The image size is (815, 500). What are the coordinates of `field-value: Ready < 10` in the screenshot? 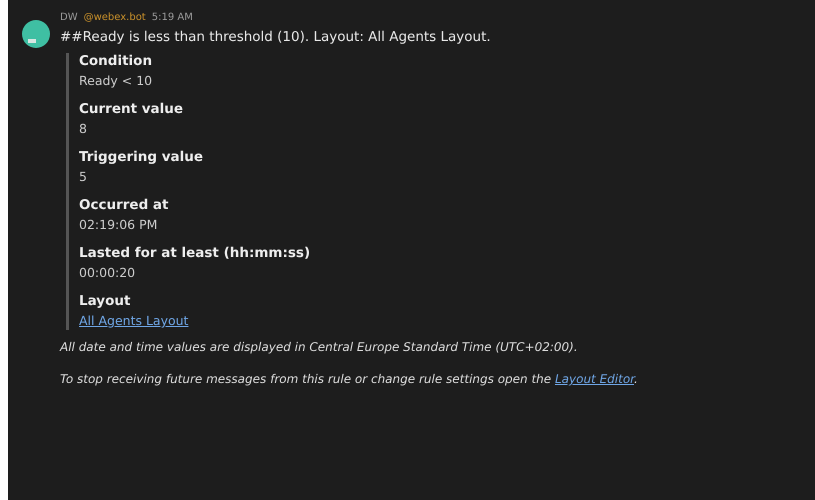 It's located at (116, 80).